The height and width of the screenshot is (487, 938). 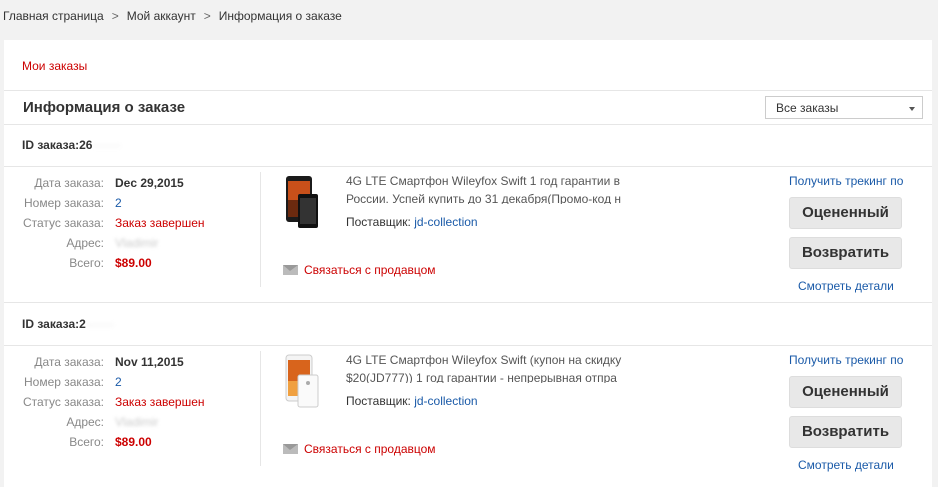 What do you see at coordinates (844, 107) in the screenshot?
I see `order-filter-select: Все заказы` at bounding box center [844, 107].